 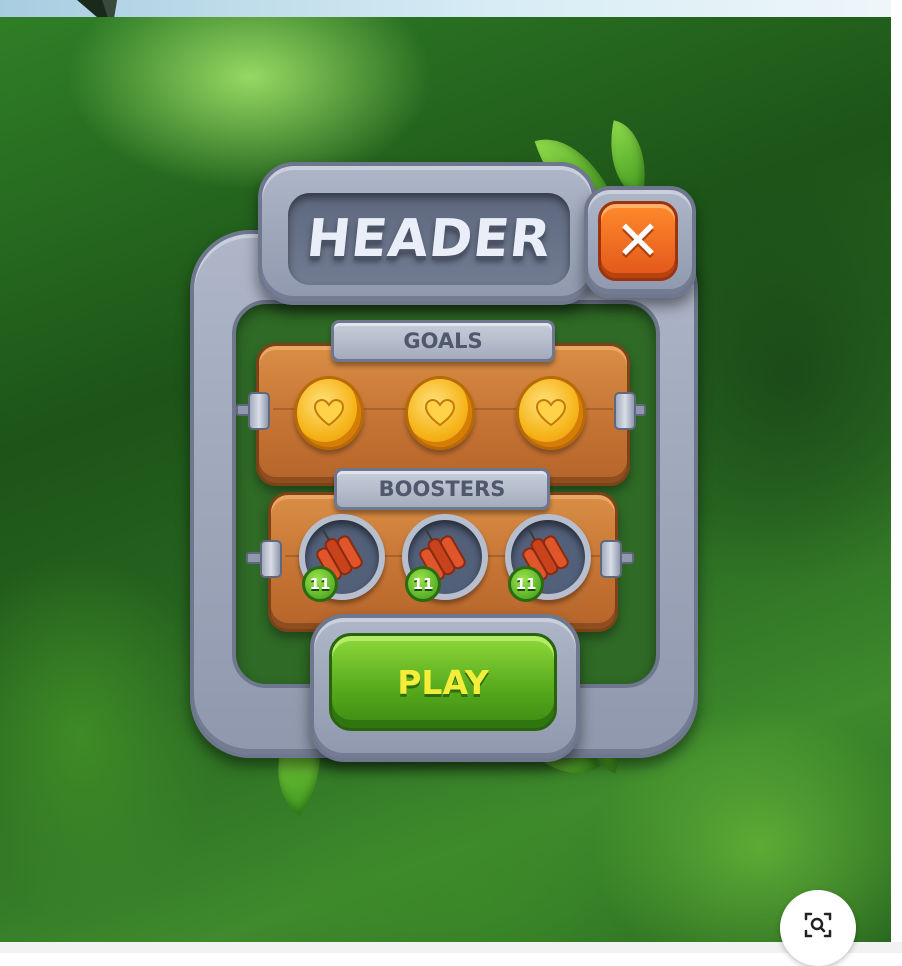 I want to click on lens-search-icon, so click(x=818, y=925).